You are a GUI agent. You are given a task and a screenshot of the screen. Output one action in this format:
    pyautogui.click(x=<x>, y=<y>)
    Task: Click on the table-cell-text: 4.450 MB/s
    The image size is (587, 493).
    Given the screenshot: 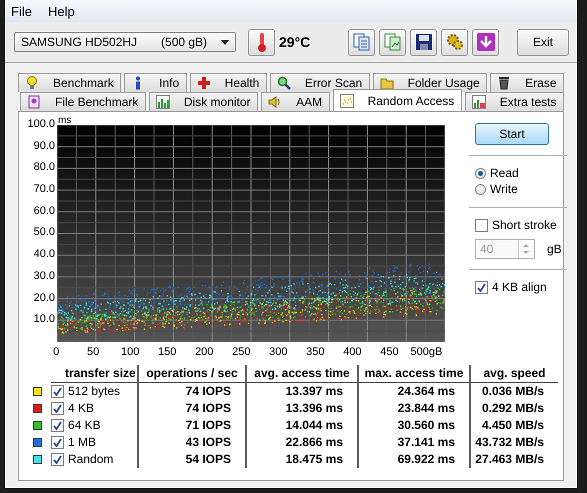 What is the action you would take?
    pyautogui.click(x=512, y=425)
    